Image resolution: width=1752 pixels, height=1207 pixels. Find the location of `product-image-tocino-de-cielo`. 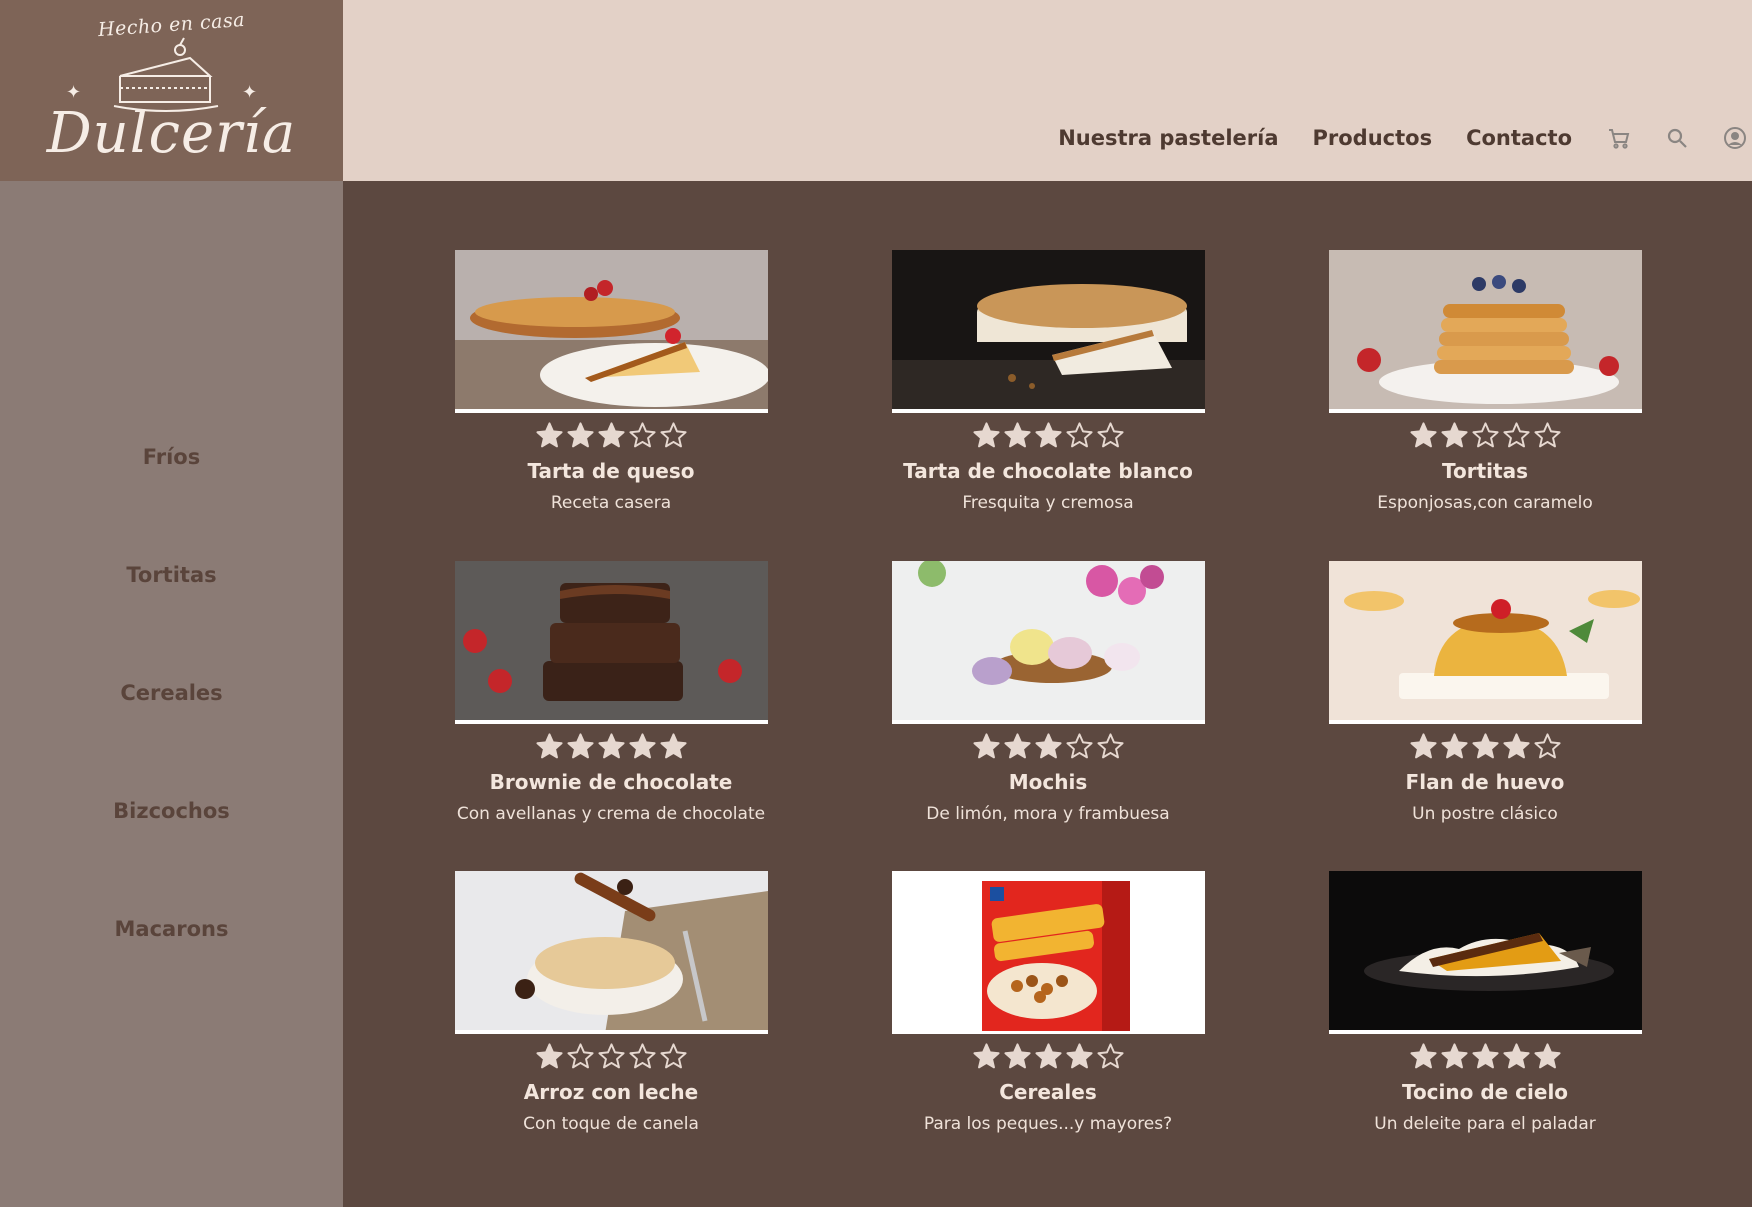

product-image-tocino-de-cielo is located at coordinates (1485, 952).